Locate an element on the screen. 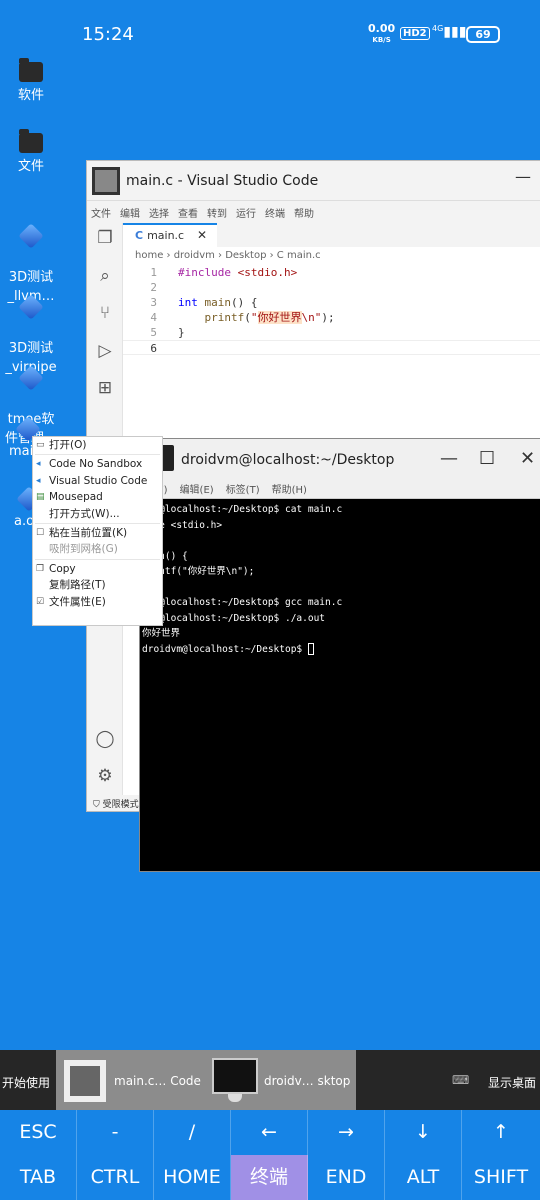  key-slash: / is located at coordinates (192, 1132).